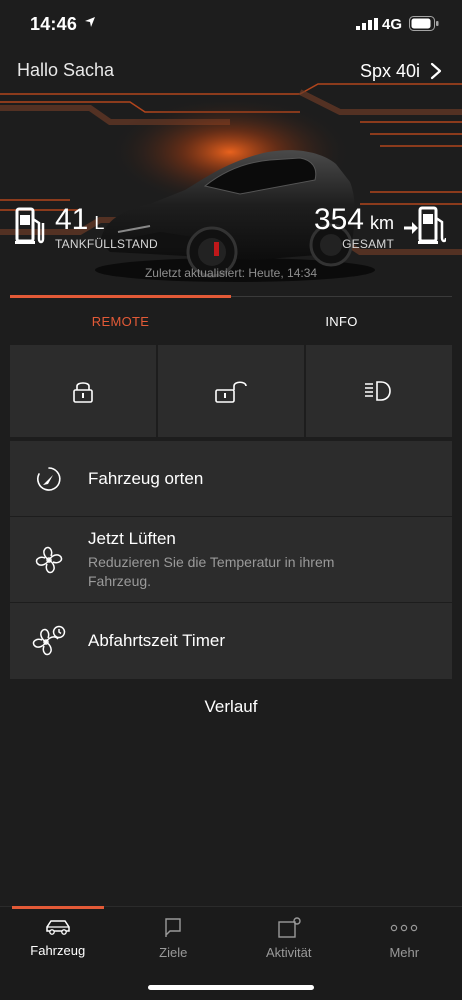 This screenshot has width=462, height=1000. I want to click on activity-icon, so click(289, 927).